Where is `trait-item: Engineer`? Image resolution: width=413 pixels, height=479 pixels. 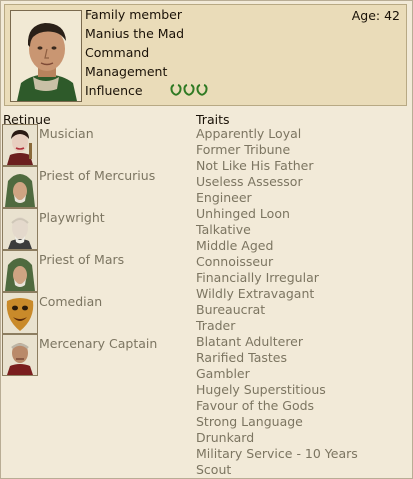 trait-item: Engineer is located at coordinates (224, 198).